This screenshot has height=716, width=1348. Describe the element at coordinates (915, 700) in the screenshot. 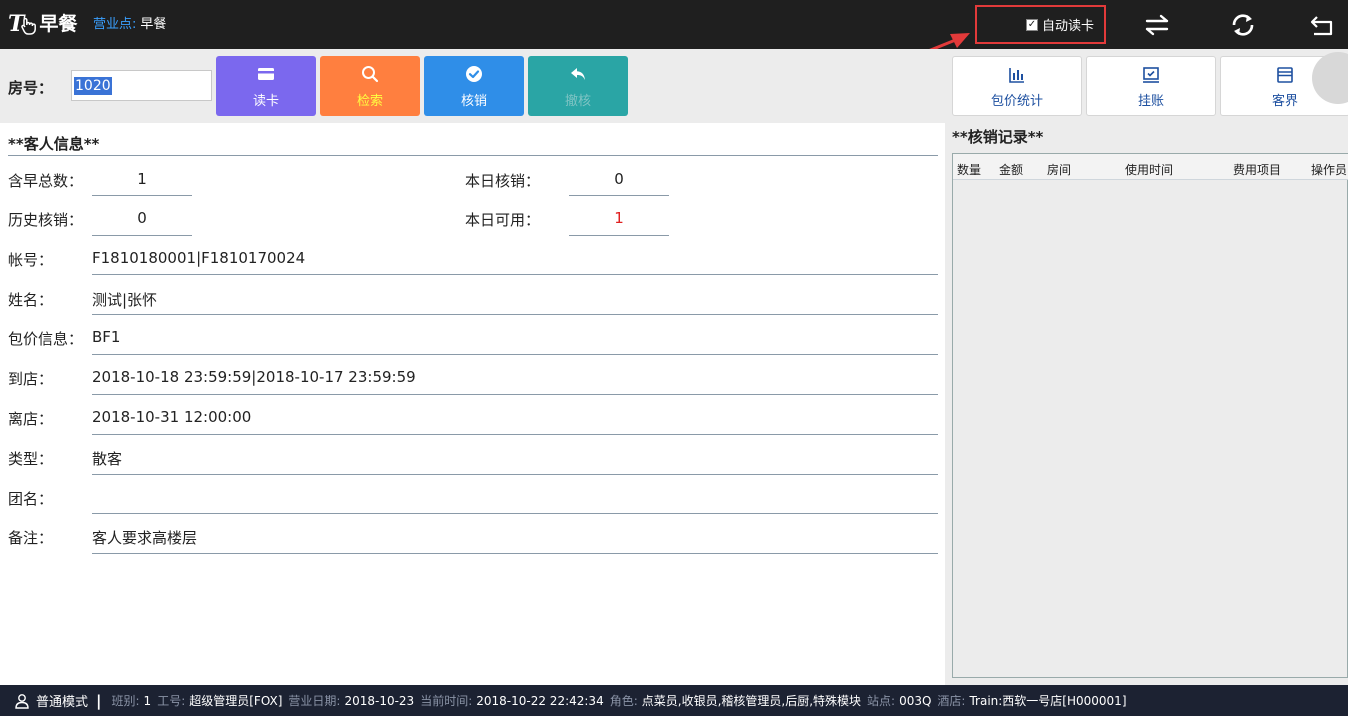

I see `station-value: 003Q` at that location.